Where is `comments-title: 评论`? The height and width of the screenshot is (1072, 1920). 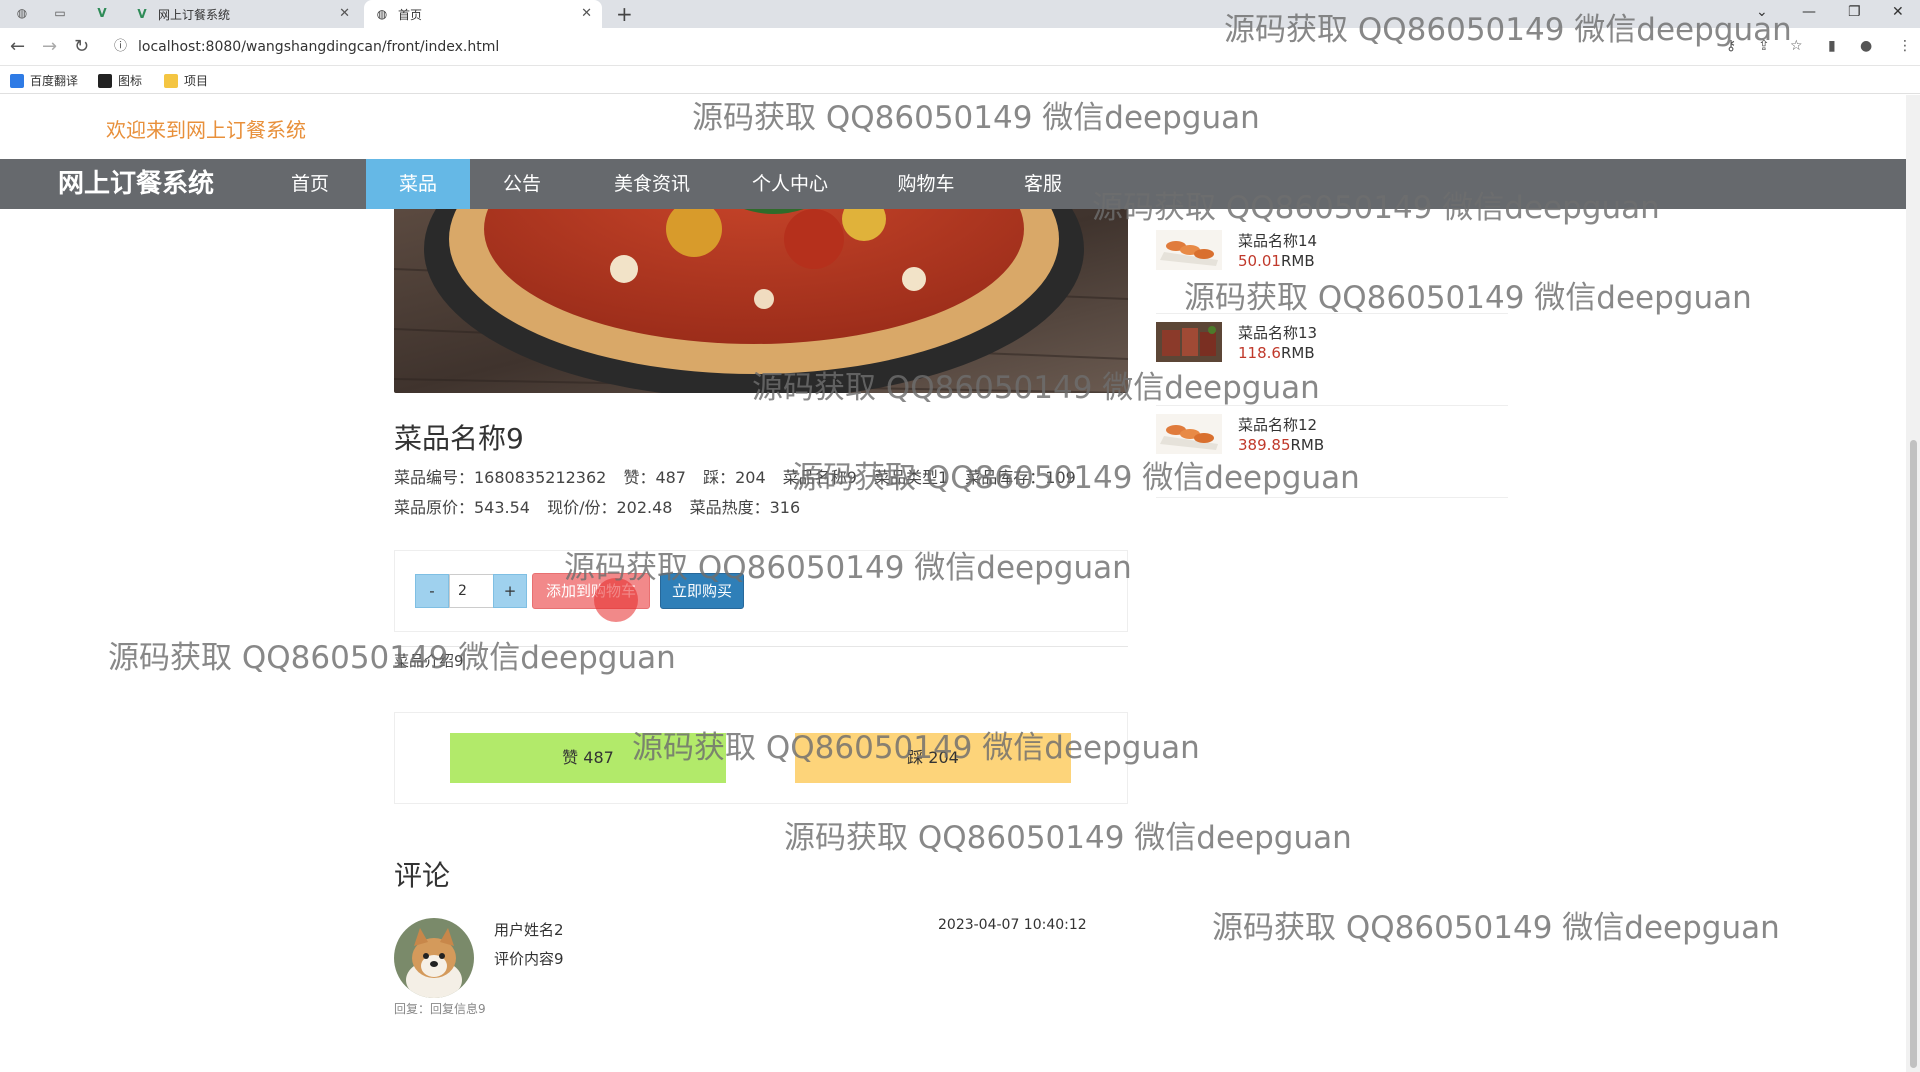 comments-title: 评论 is located at coordinates (422, 875).